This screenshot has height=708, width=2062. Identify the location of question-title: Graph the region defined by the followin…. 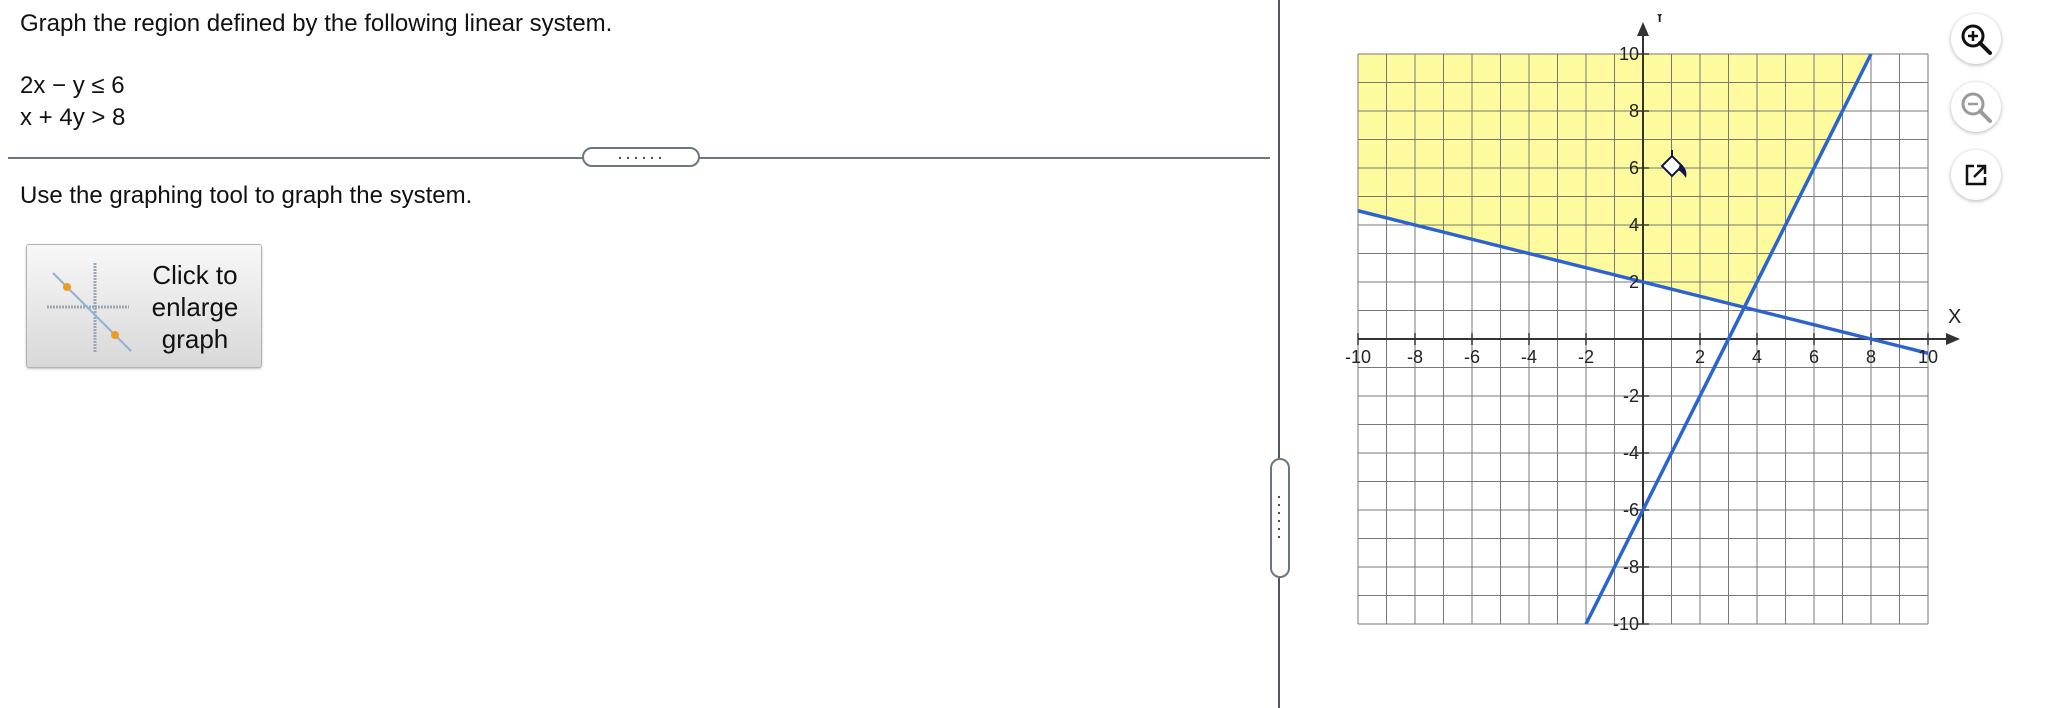
(316, 23).